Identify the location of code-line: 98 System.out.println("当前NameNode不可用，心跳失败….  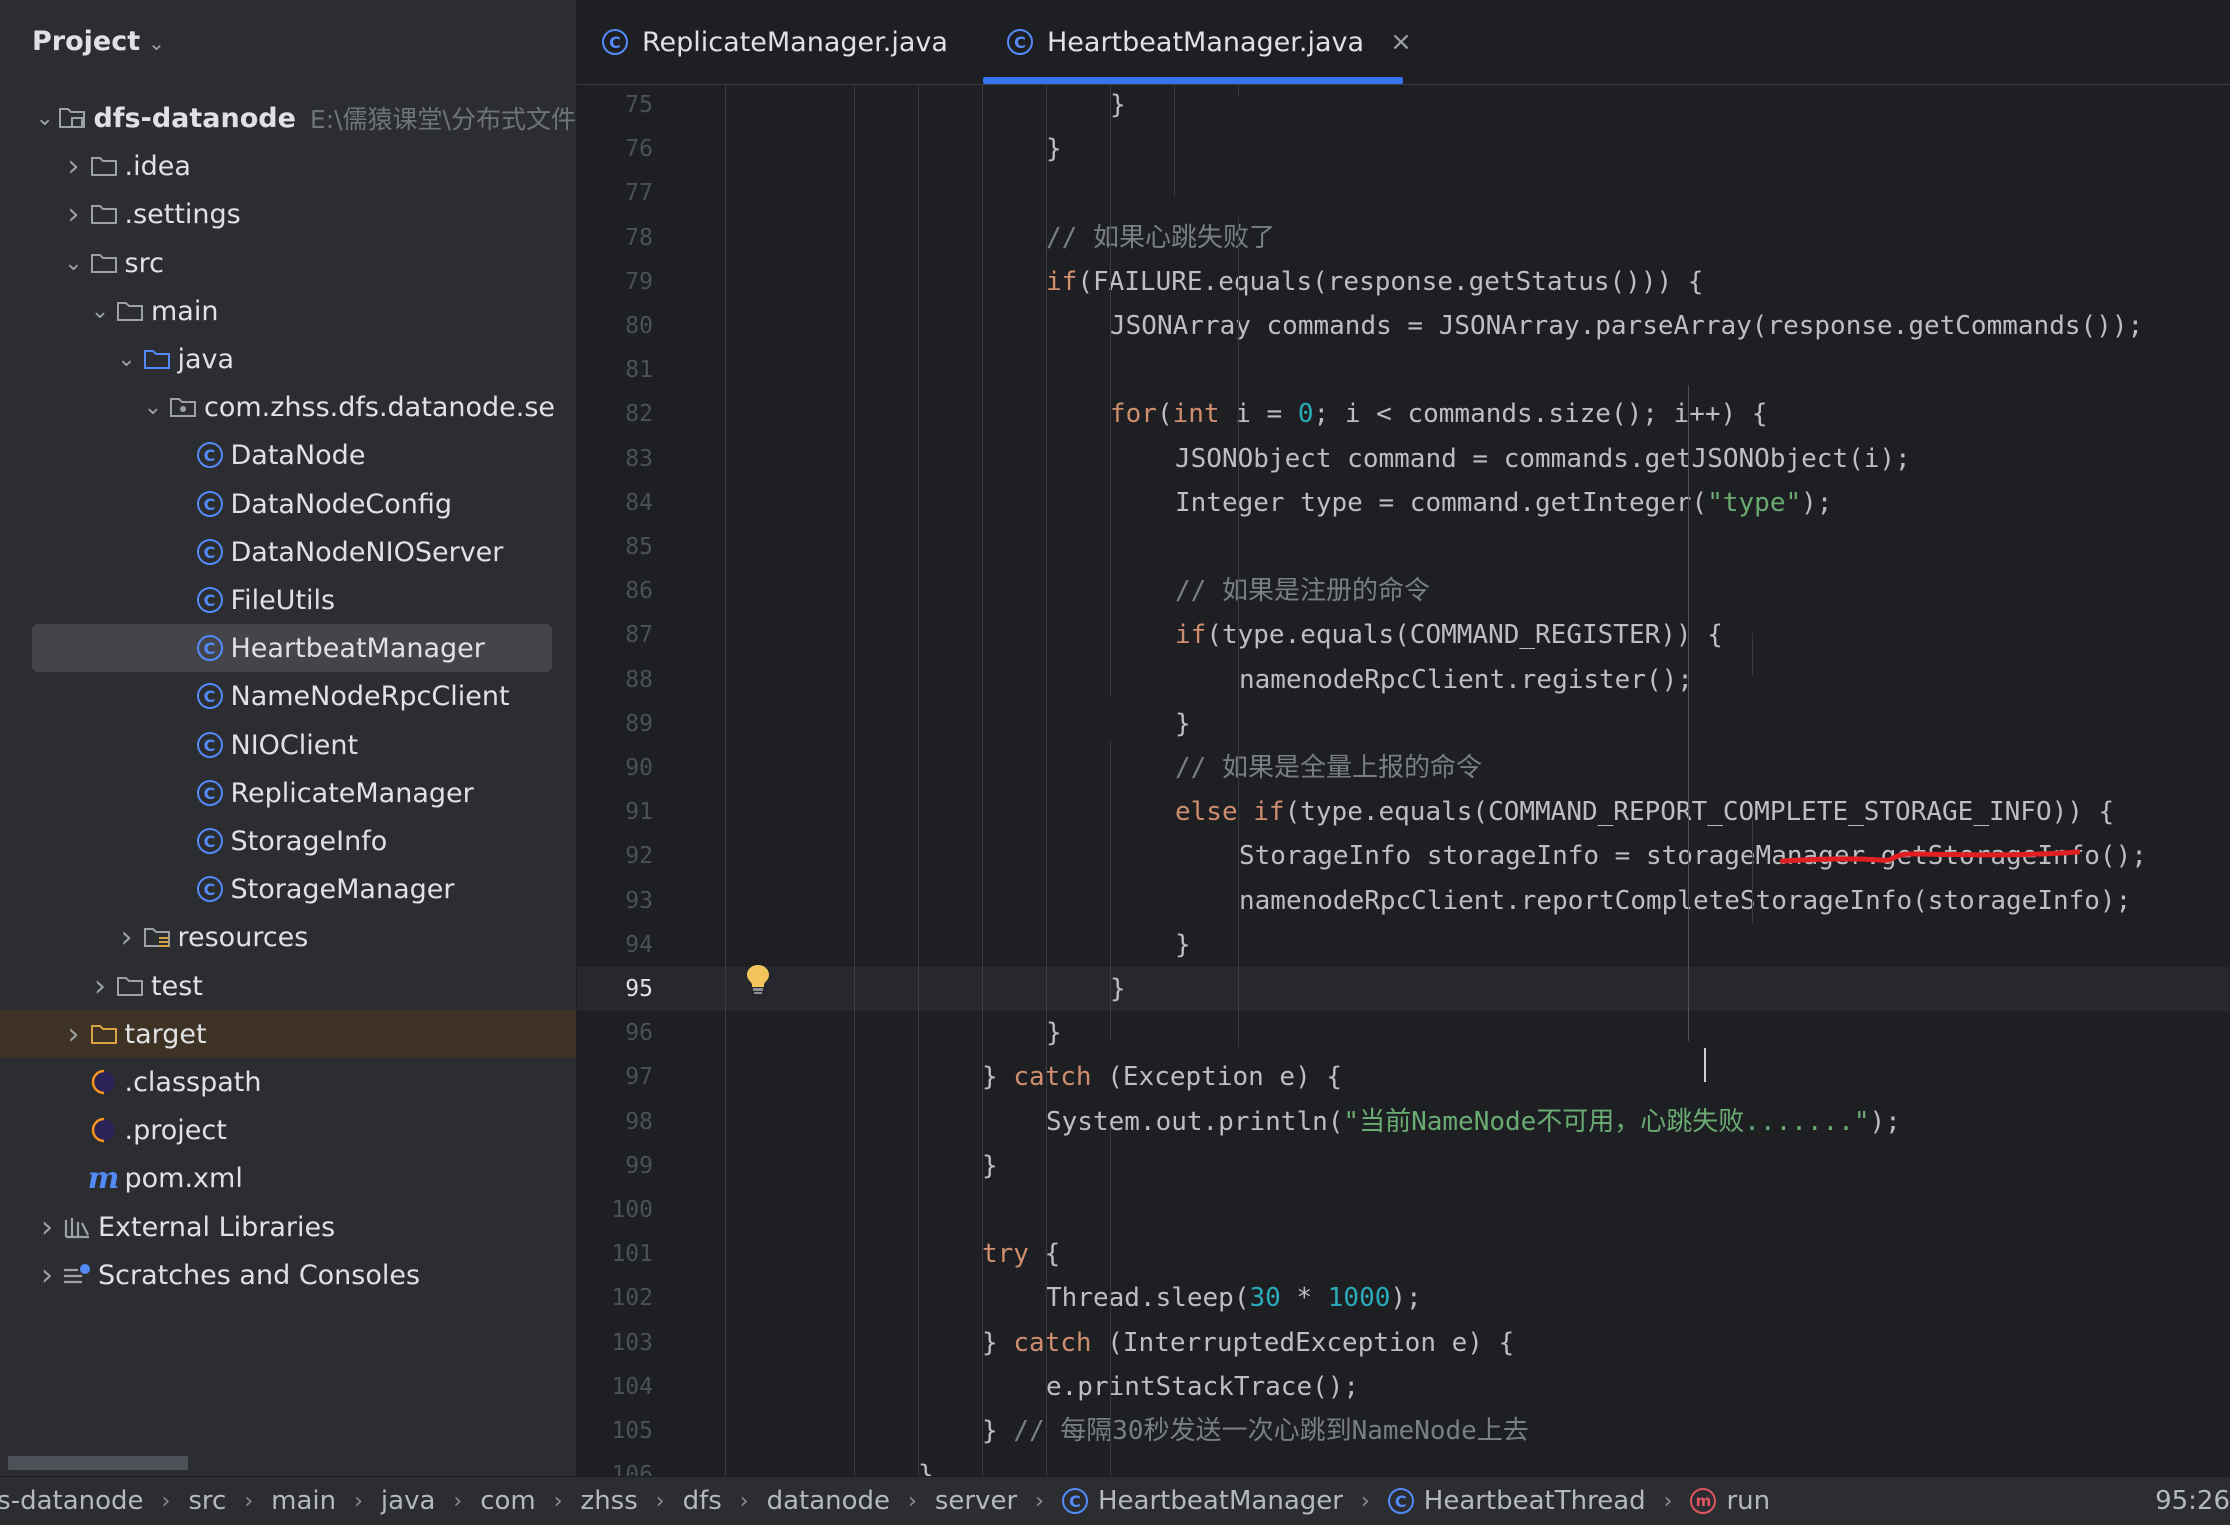
(1403, 1122).